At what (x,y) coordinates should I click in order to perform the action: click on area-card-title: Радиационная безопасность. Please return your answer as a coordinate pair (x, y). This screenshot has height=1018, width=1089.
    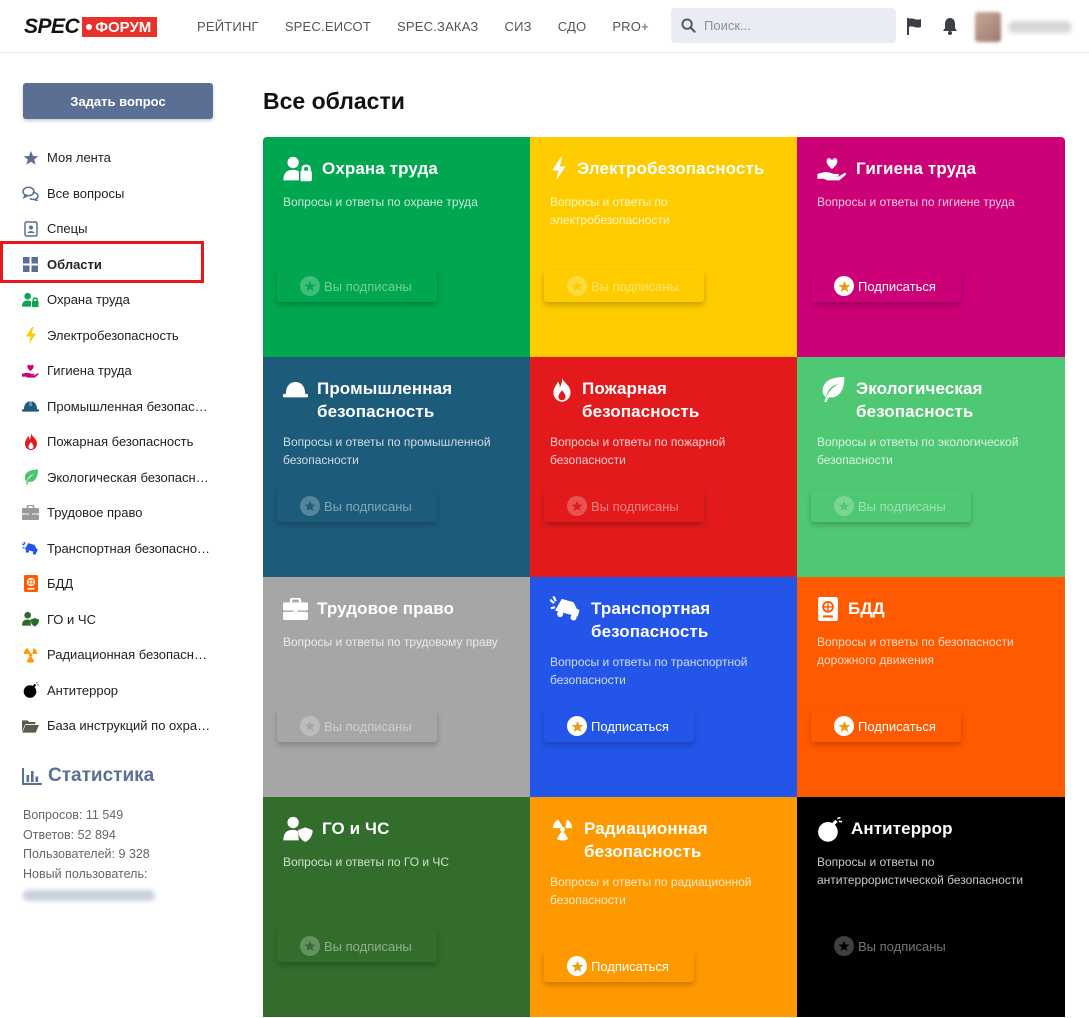
    Looking at the image, I should click on (681, 840).